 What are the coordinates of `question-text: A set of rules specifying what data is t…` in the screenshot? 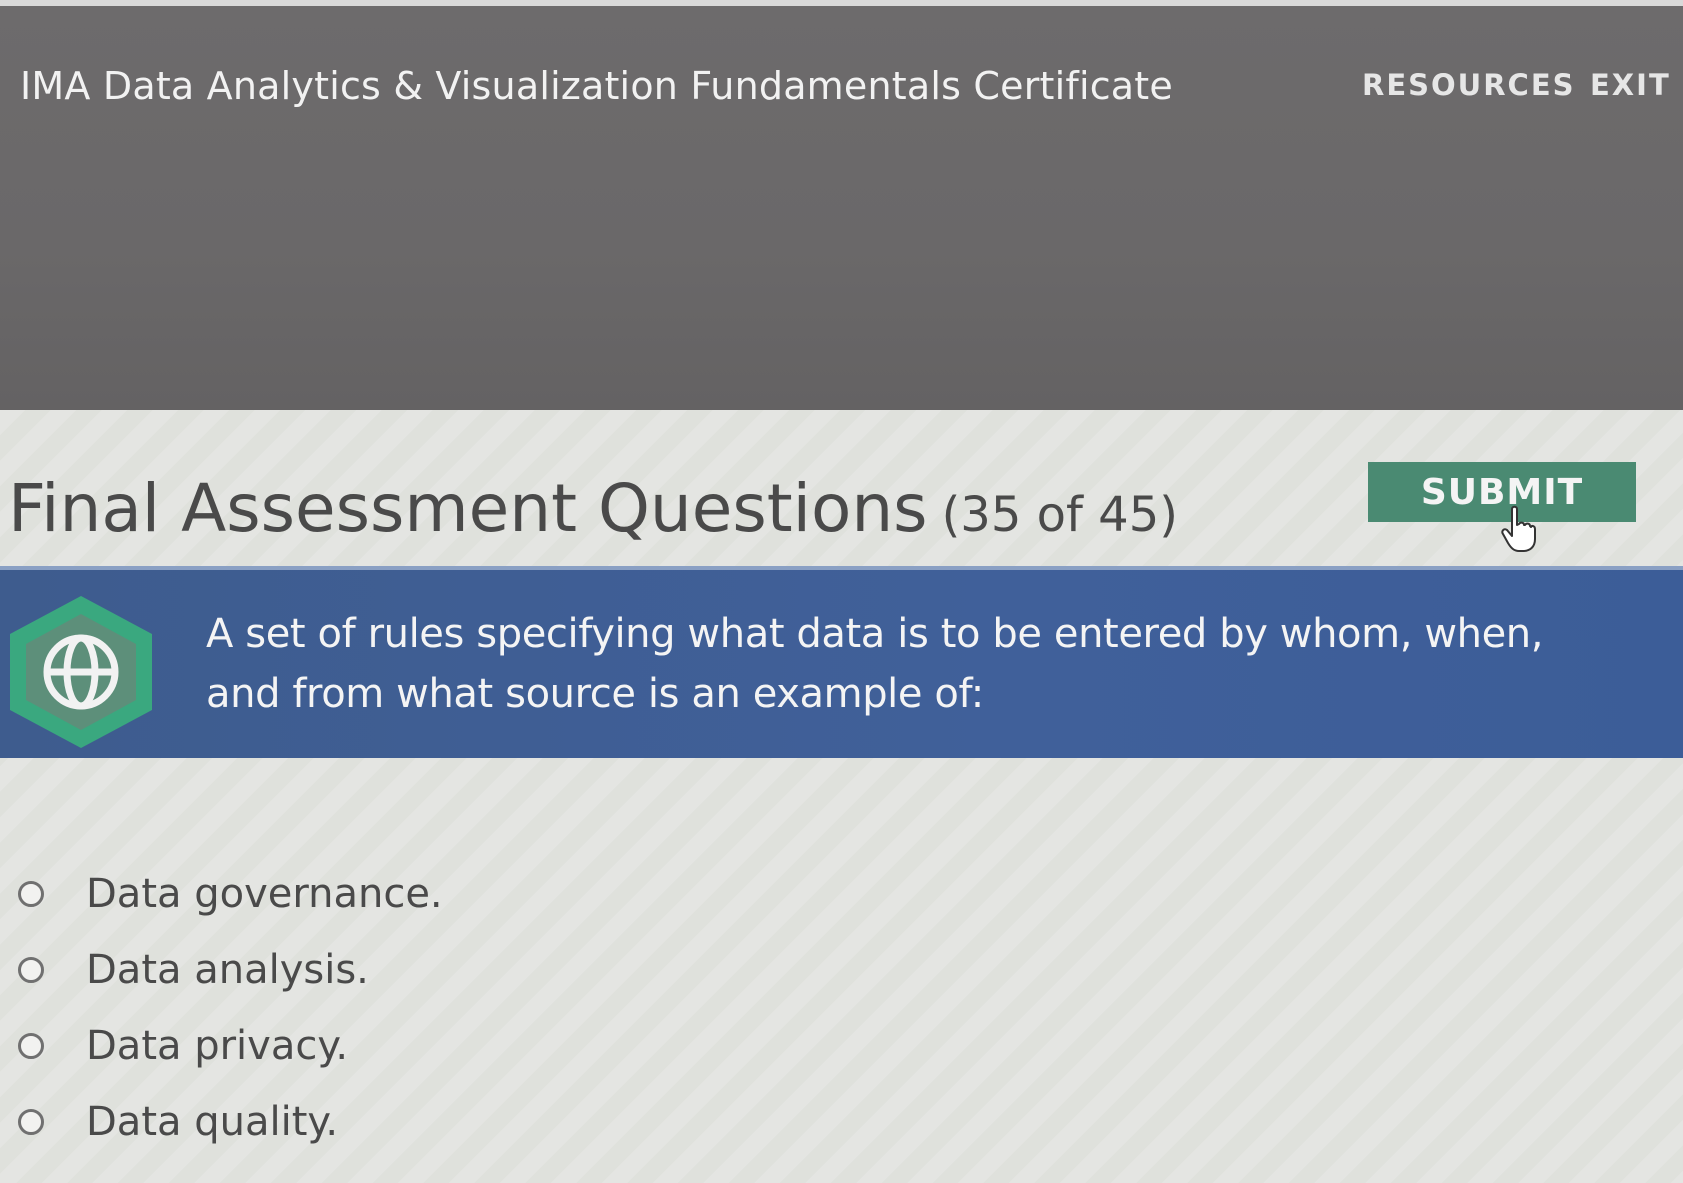 It's located at (875, 664).